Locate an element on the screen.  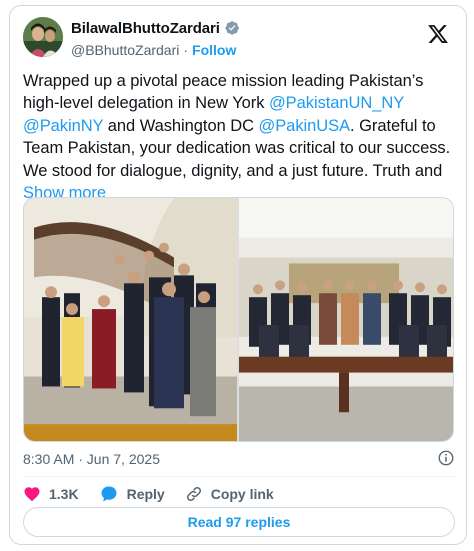
reply-button: Reply is located at coordinates (132, 494).